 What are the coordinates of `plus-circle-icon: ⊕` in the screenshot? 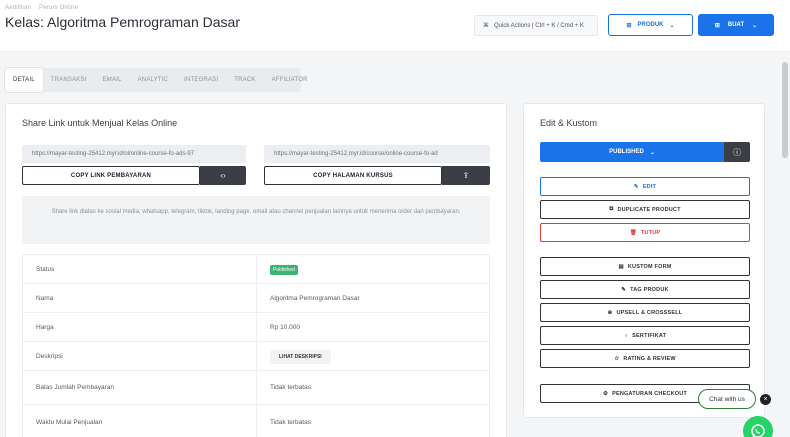 It's located at (610, 312).